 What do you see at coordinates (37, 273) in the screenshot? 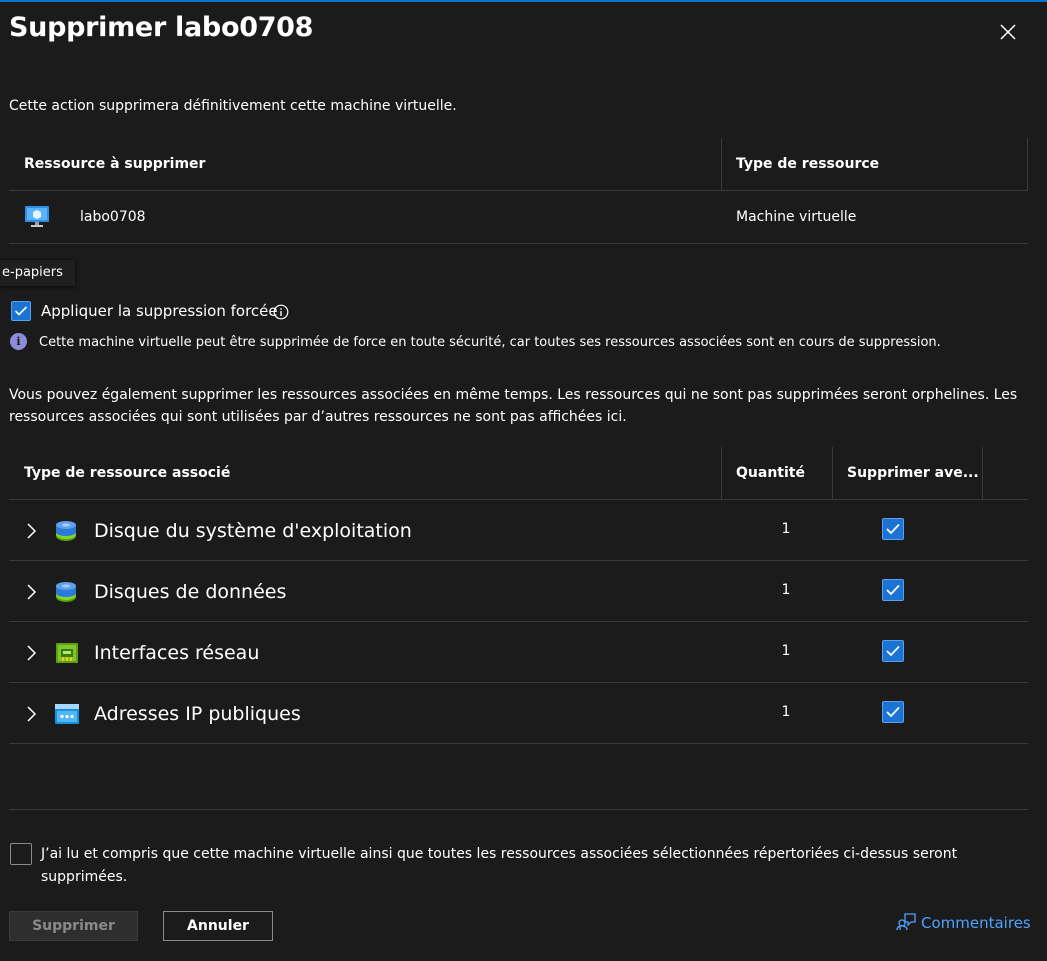
I see `tooltip-fragment: e-papiers` at bounding box center [37, 273].